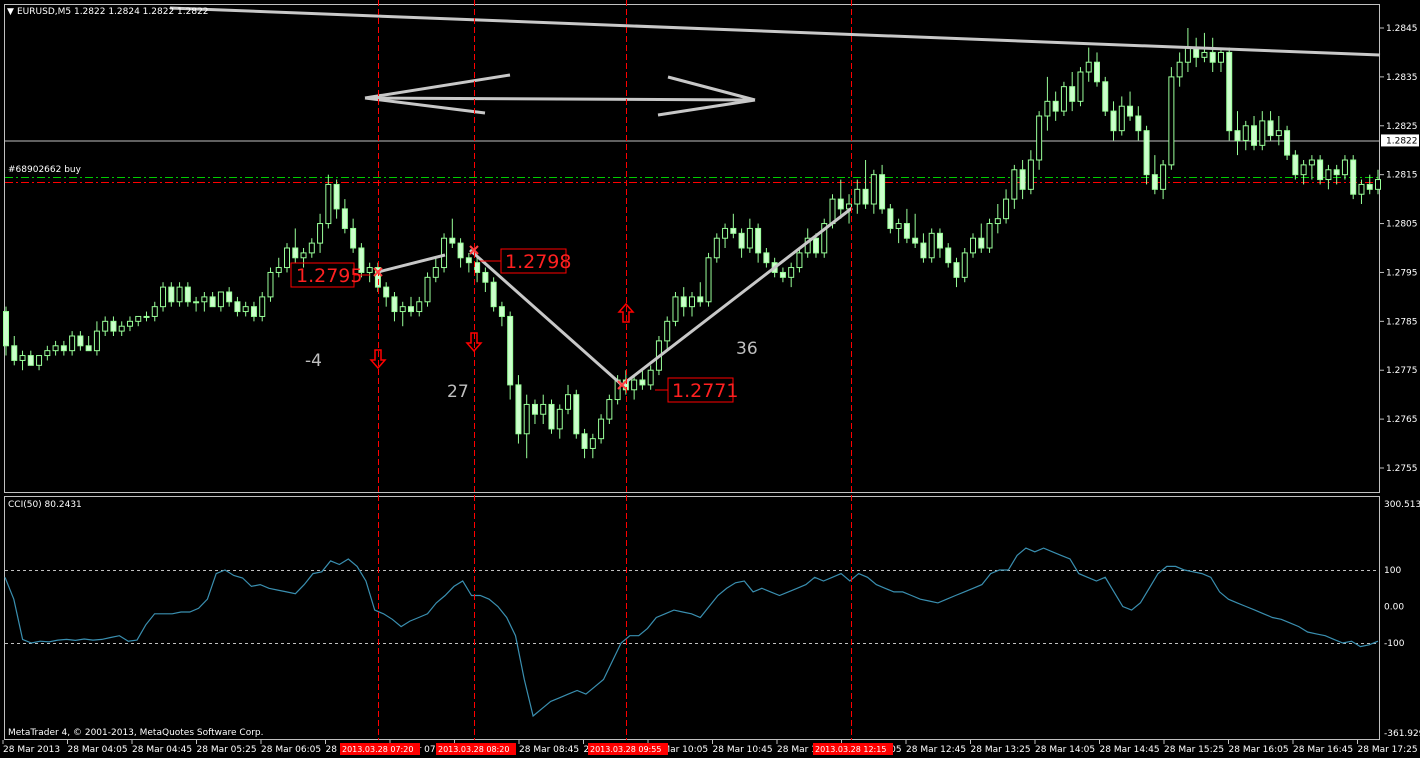 Image resolution: width=1420 pixels, height=758 pixels. What do you see at coordinates (743, 750) in the screenshot?
I see `time-label: 28 Mar 10:45` at bounding box center [743, 750].